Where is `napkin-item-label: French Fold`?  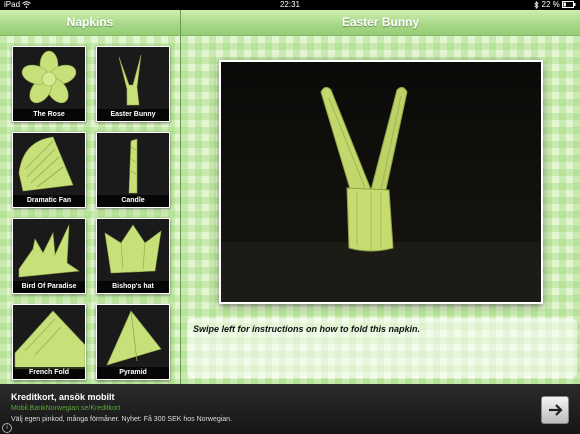 napkin-item-label: French Fold is located at coordinates (49, 373).